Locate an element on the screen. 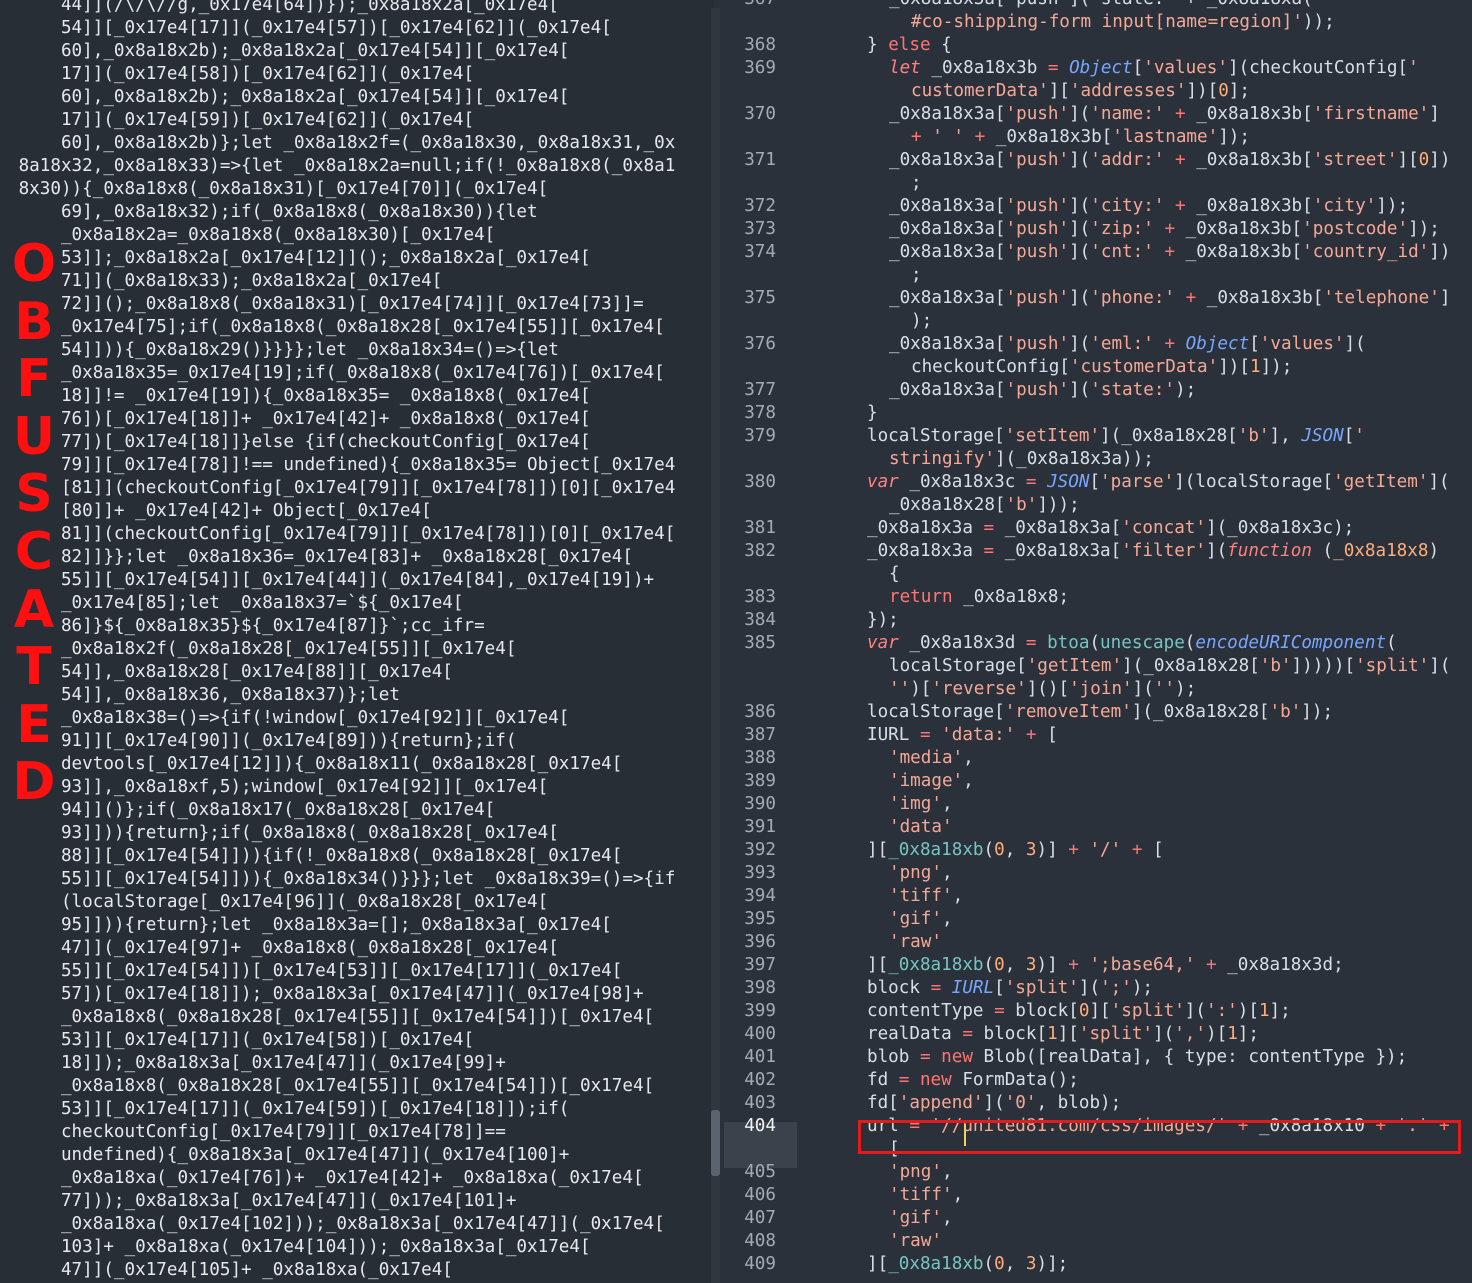 The height and width of the screenshot is (1283, 1472). overlay-letter: U is located at coordinates (34, 436).